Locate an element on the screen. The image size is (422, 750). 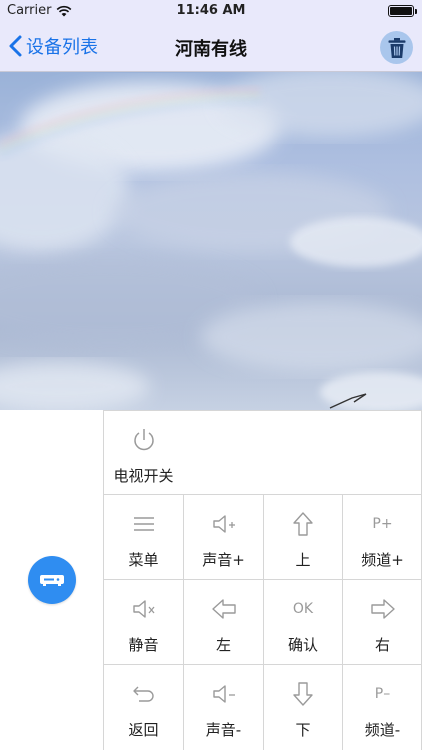
volume-up-label: 声音+ is located at coordinates (223, 560).